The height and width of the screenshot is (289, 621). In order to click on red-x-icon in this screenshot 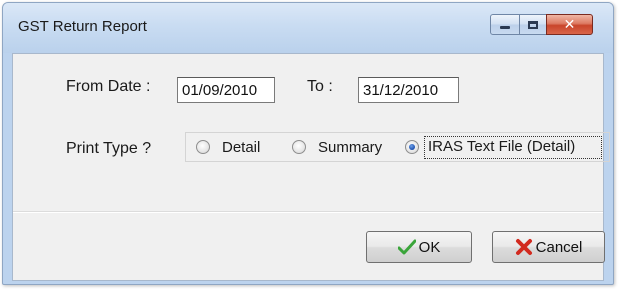, I will do `click(523, 247)`.